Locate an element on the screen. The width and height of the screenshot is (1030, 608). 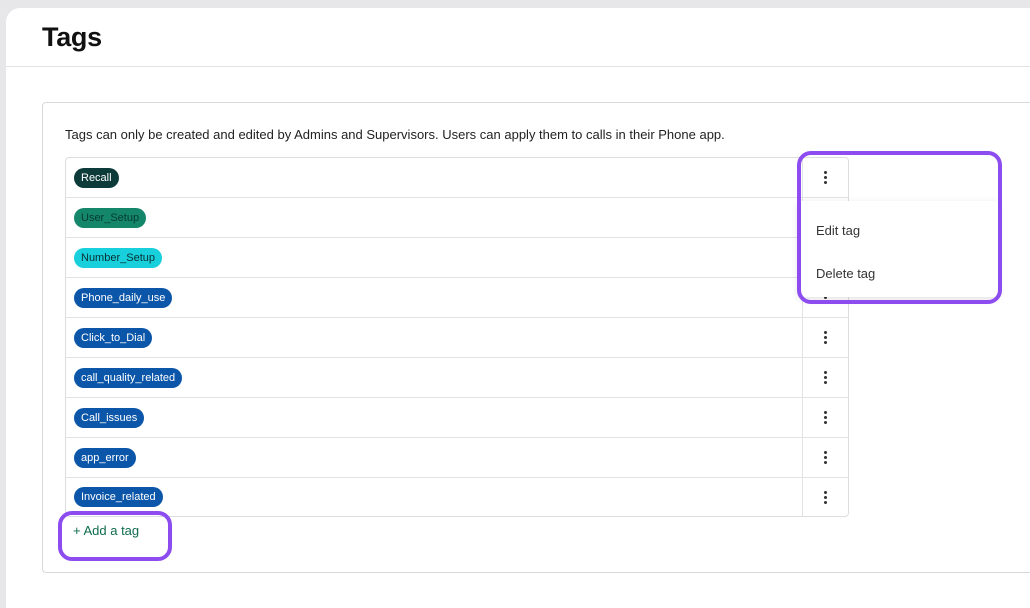
table-row: Call_issues is located at coordinates (457, 418).